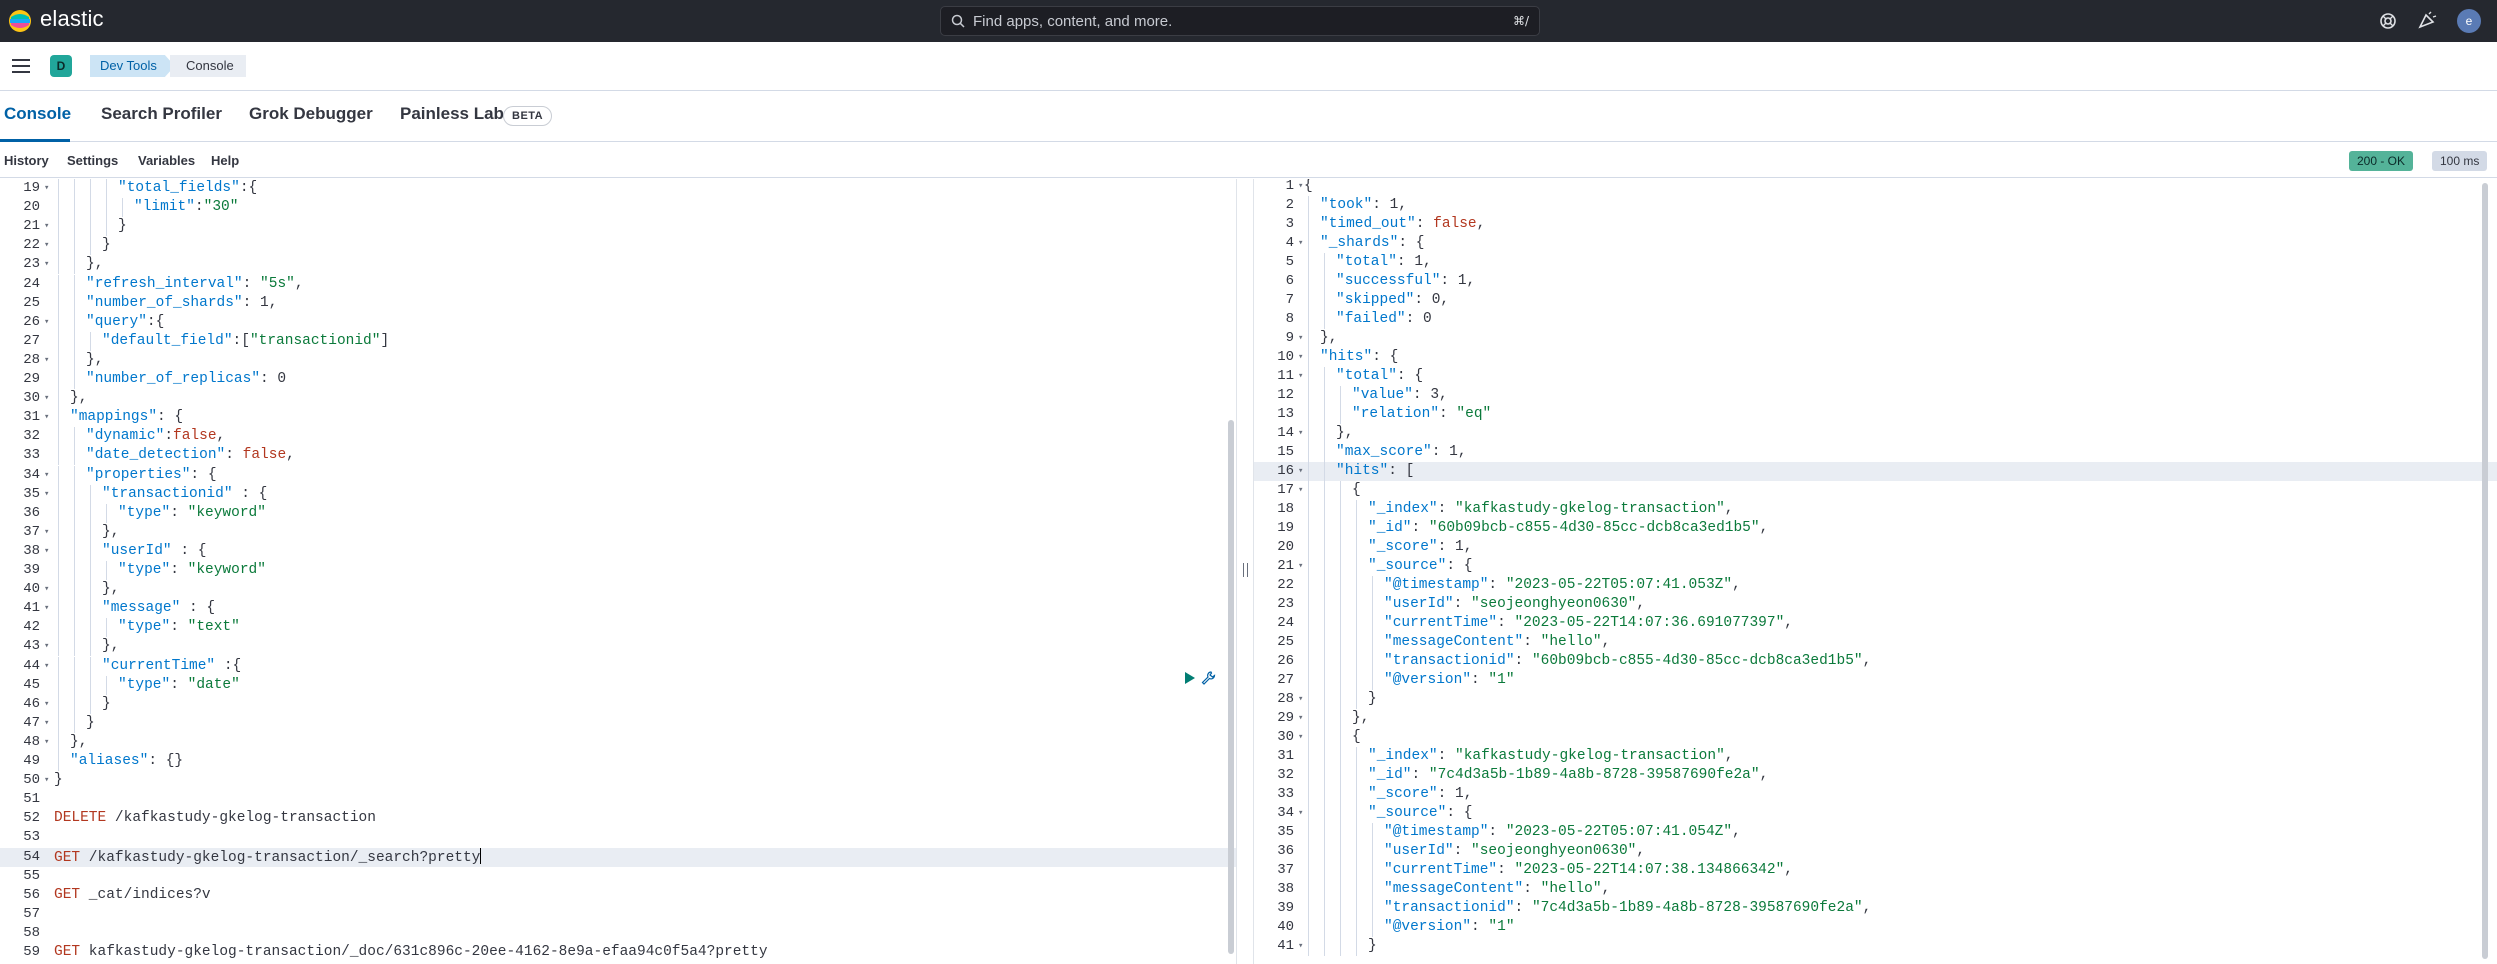  Describe the element at coordinates (1875, 471) in the screenshot. I see `code-line: 16 ▾ "hits": [` at that location.